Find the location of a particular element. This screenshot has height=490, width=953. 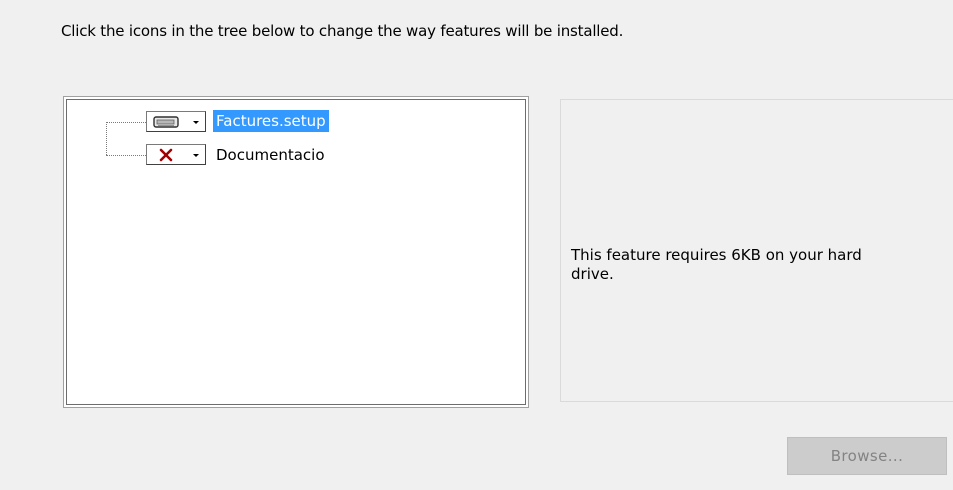

feature-state-button-factures is located at coordinates (176, 121).